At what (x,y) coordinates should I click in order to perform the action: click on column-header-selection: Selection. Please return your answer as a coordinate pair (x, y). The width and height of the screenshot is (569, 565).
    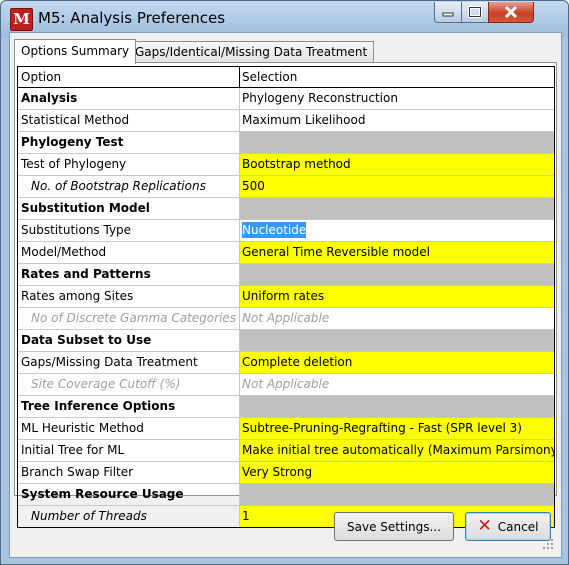
    Looking at the image, I should click on (397, 77).